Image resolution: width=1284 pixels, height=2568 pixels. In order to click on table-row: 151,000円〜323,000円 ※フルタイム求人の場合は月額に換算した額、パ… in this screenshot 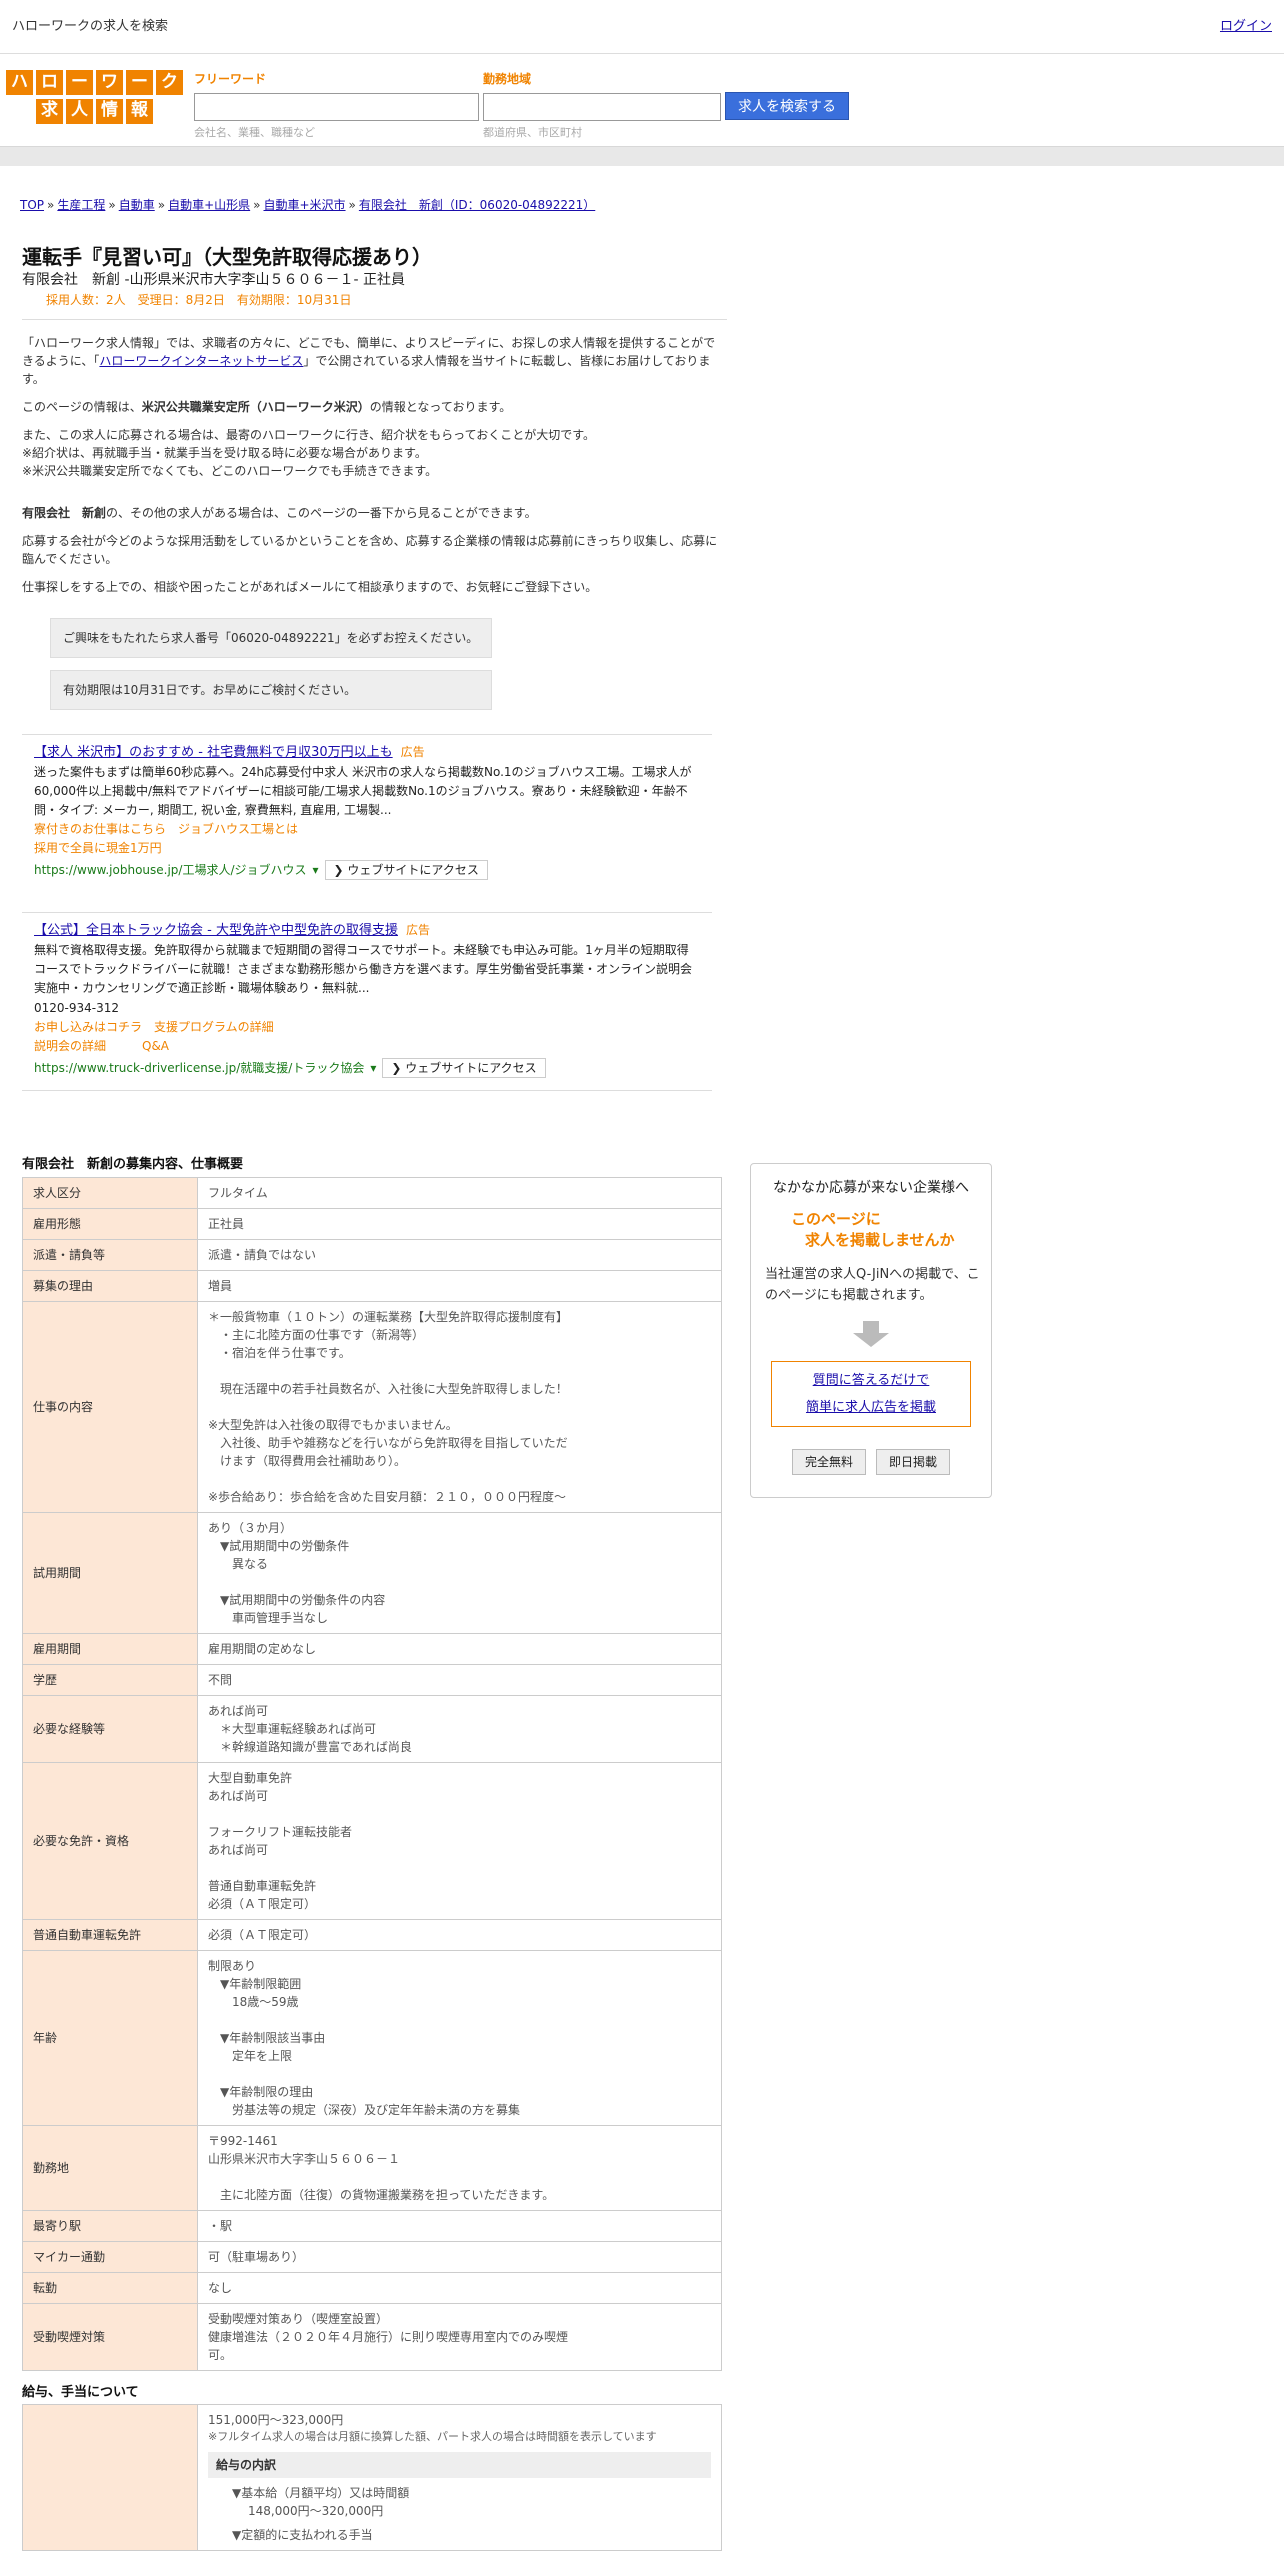, I will do `click(372, 2477)`.